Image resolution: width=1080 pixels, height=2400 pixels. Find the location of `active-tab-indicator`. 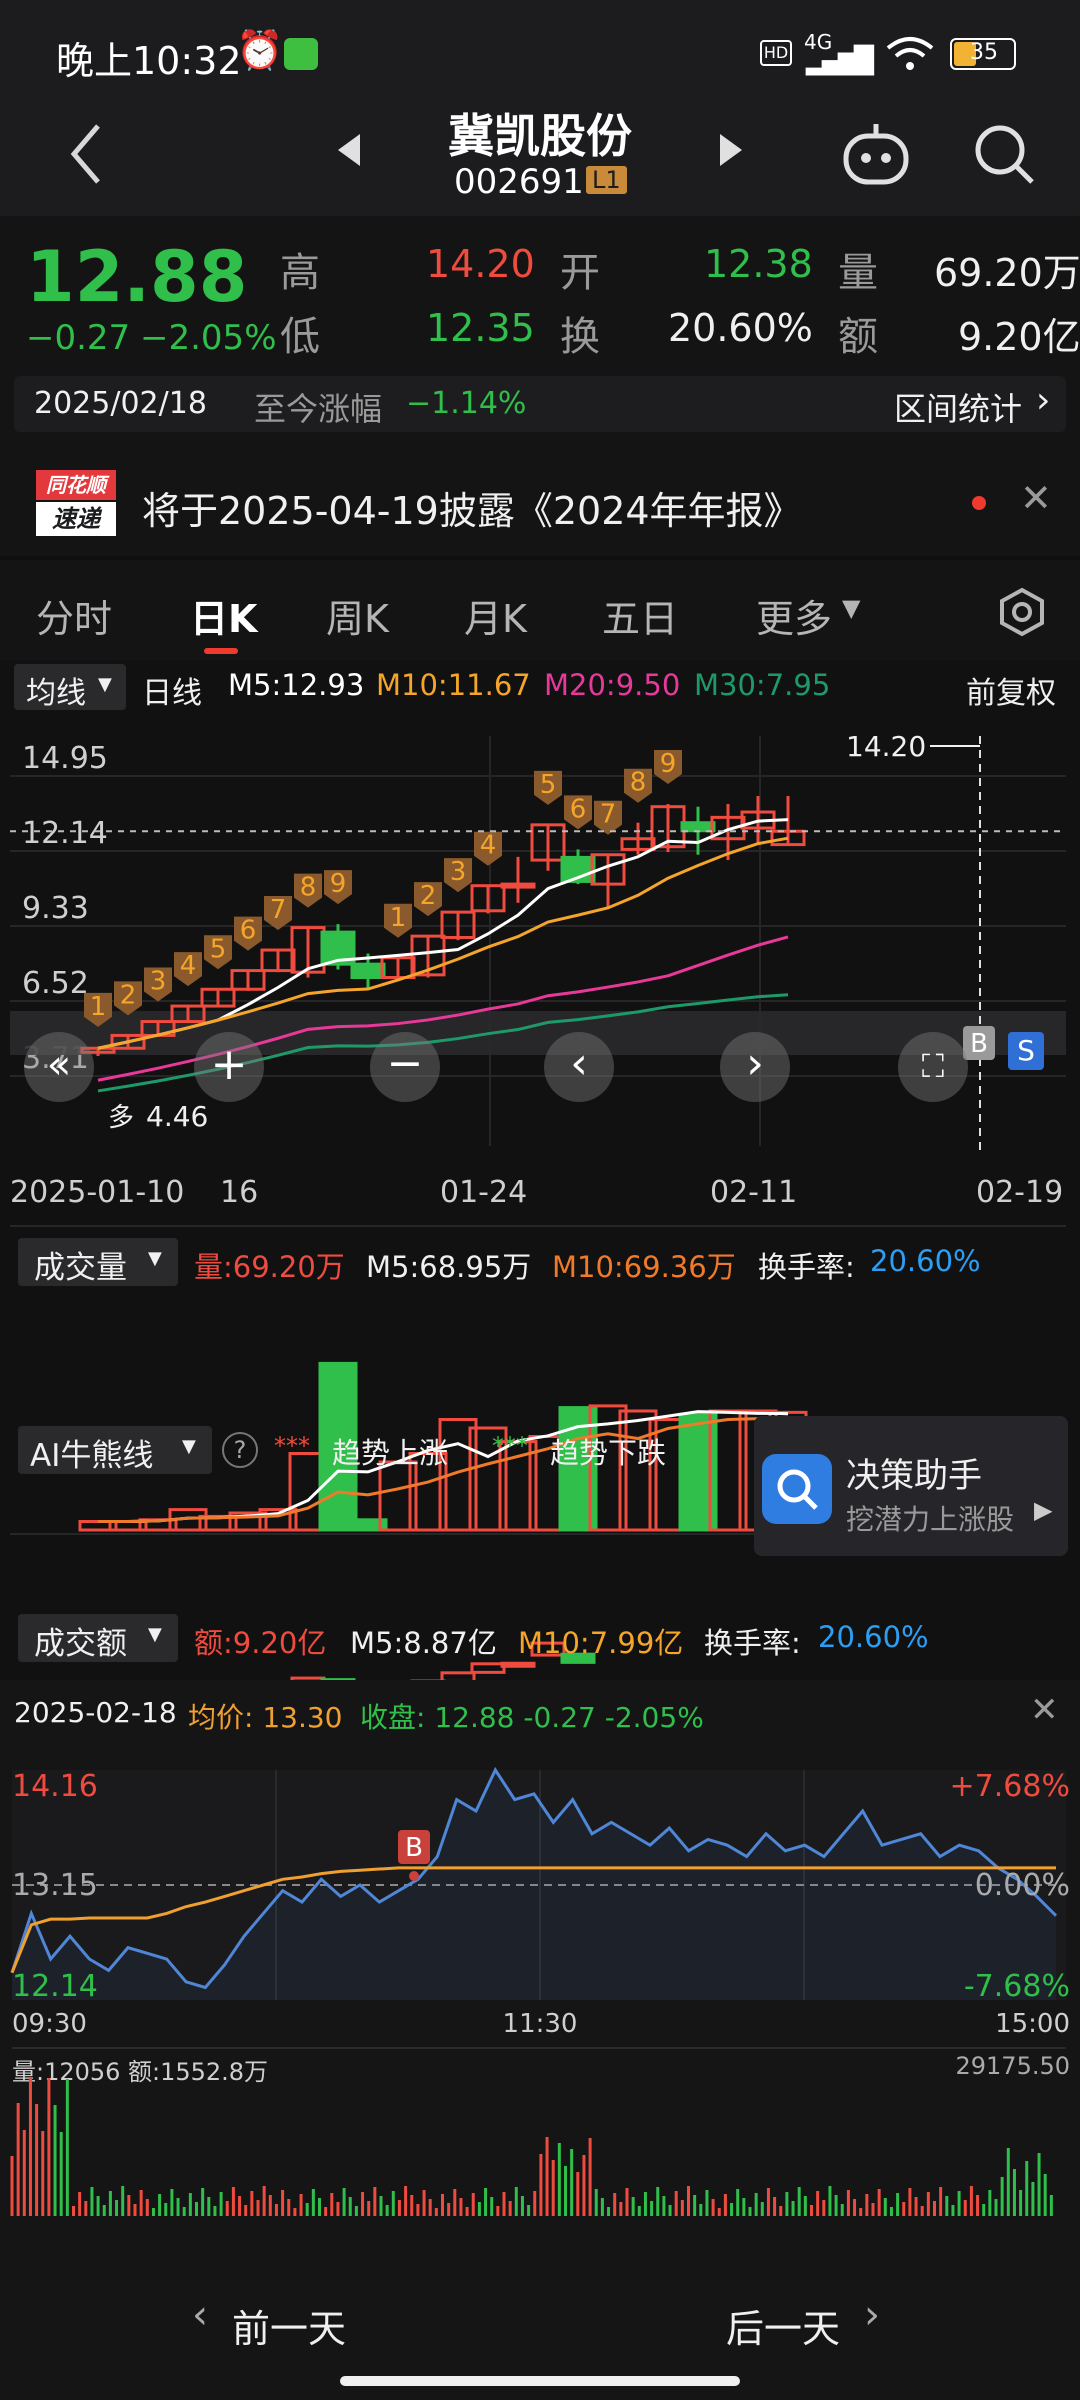

active-tab-indicator is located at coordinates (221, 651).